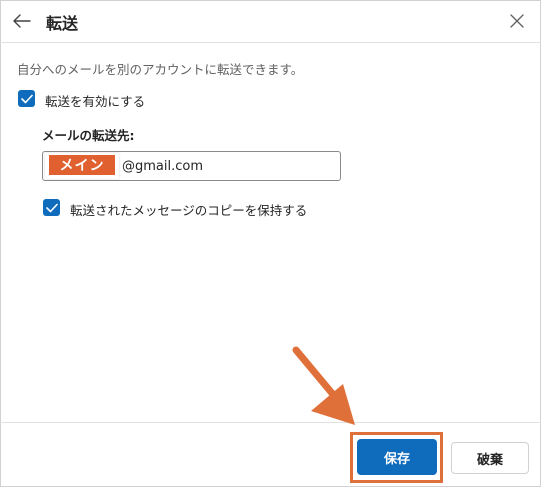 Image resolution: width=541 pixels, height=487 pixels. I want to click on forwarding-description: 自分へのメールを別のアカウントに転送できます。, so click(160, 69).